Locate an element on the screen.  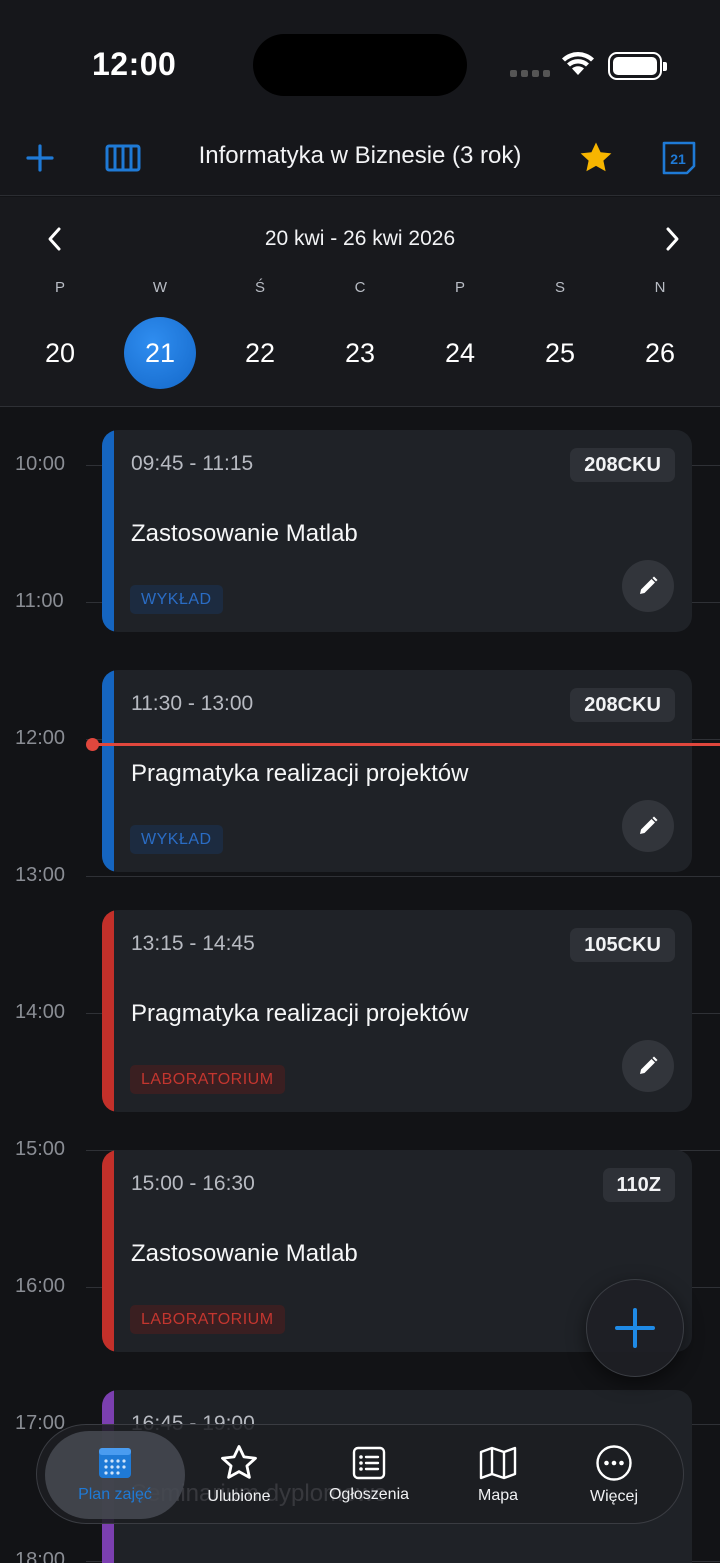
chevron-left-icon is located at coordinates (54, 239).